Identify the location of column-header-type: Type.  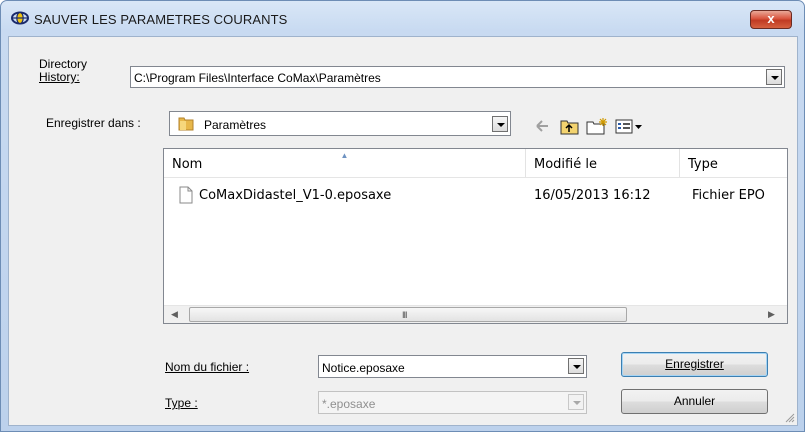
(733, 163).